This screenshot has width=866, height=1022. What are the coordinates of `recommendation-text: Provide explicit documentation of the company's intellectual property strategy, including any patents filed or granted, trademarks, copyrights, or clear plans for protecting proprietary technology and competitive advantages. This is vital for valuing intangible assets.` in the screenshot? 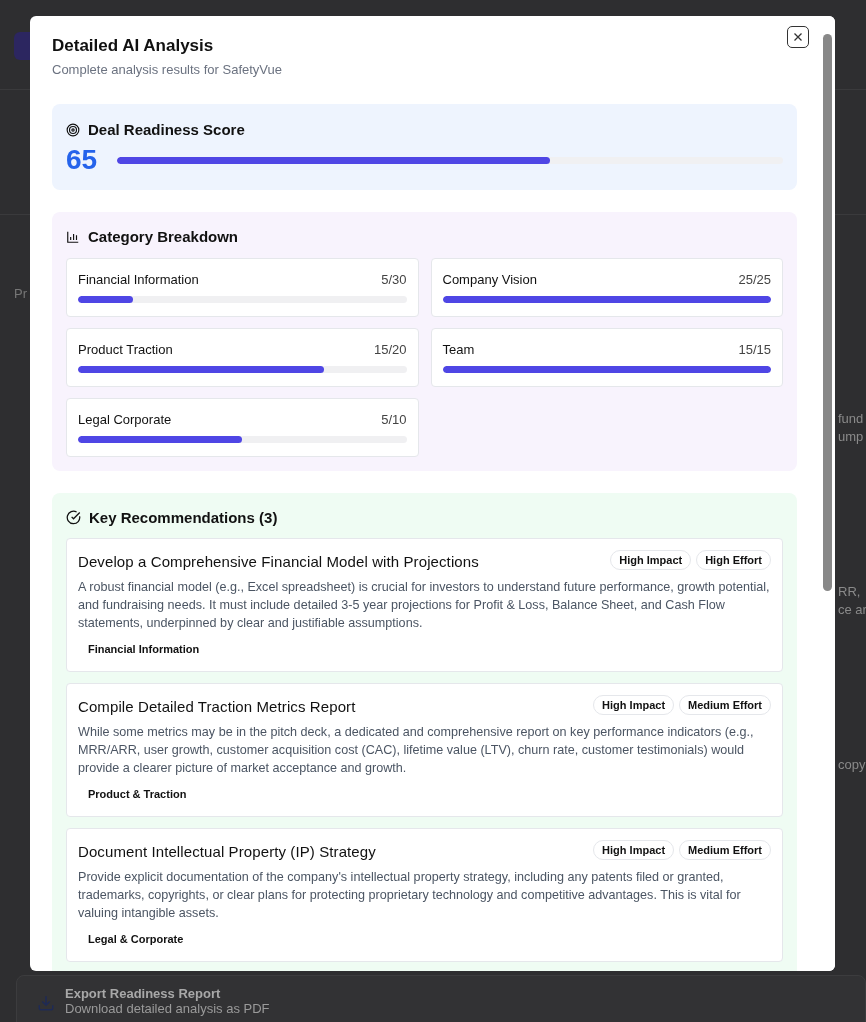 It's located at (410, 895).